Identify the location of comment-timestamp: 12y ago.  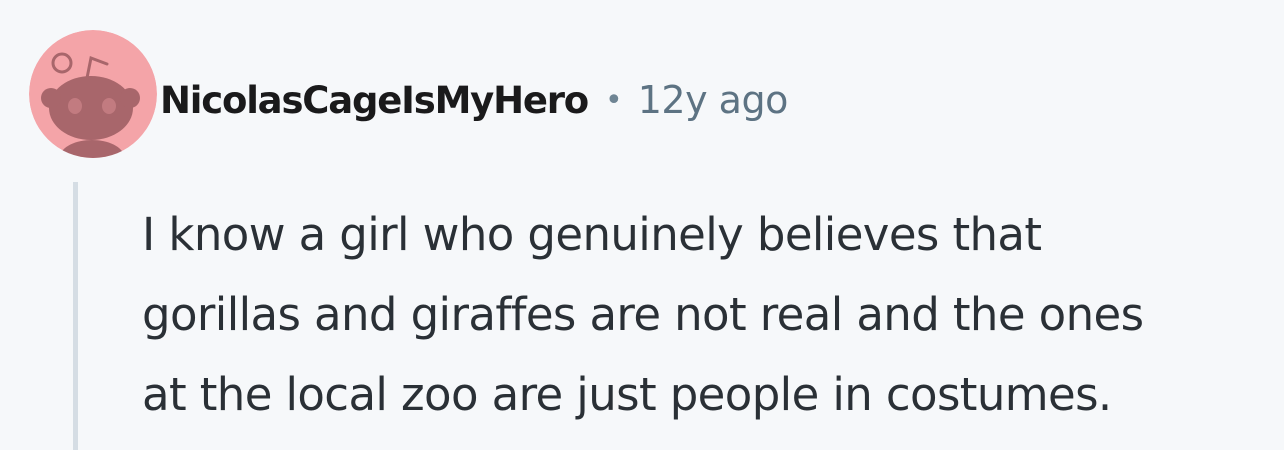
(713, 100).